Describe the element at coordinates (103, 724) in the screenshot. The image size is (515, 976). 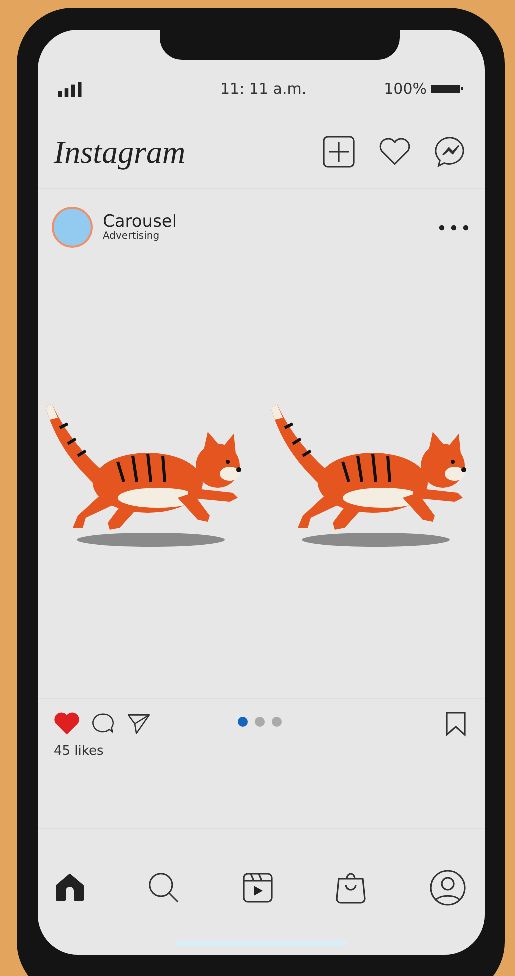
I see `comment-icon` at that location.